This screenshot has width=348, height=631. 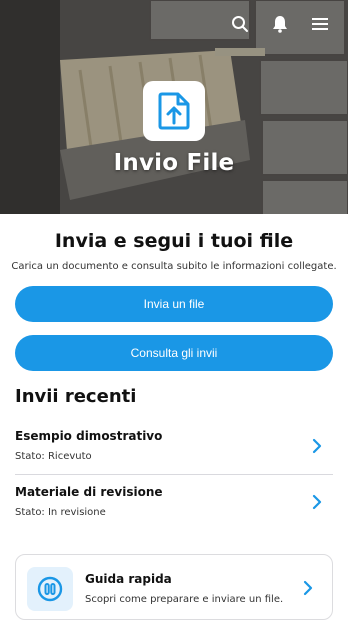 What do you see at coordinates (89, 492) in the screenshot?
I see `list-item-title: Materiale di revisione` at bounding box center [89, 492].